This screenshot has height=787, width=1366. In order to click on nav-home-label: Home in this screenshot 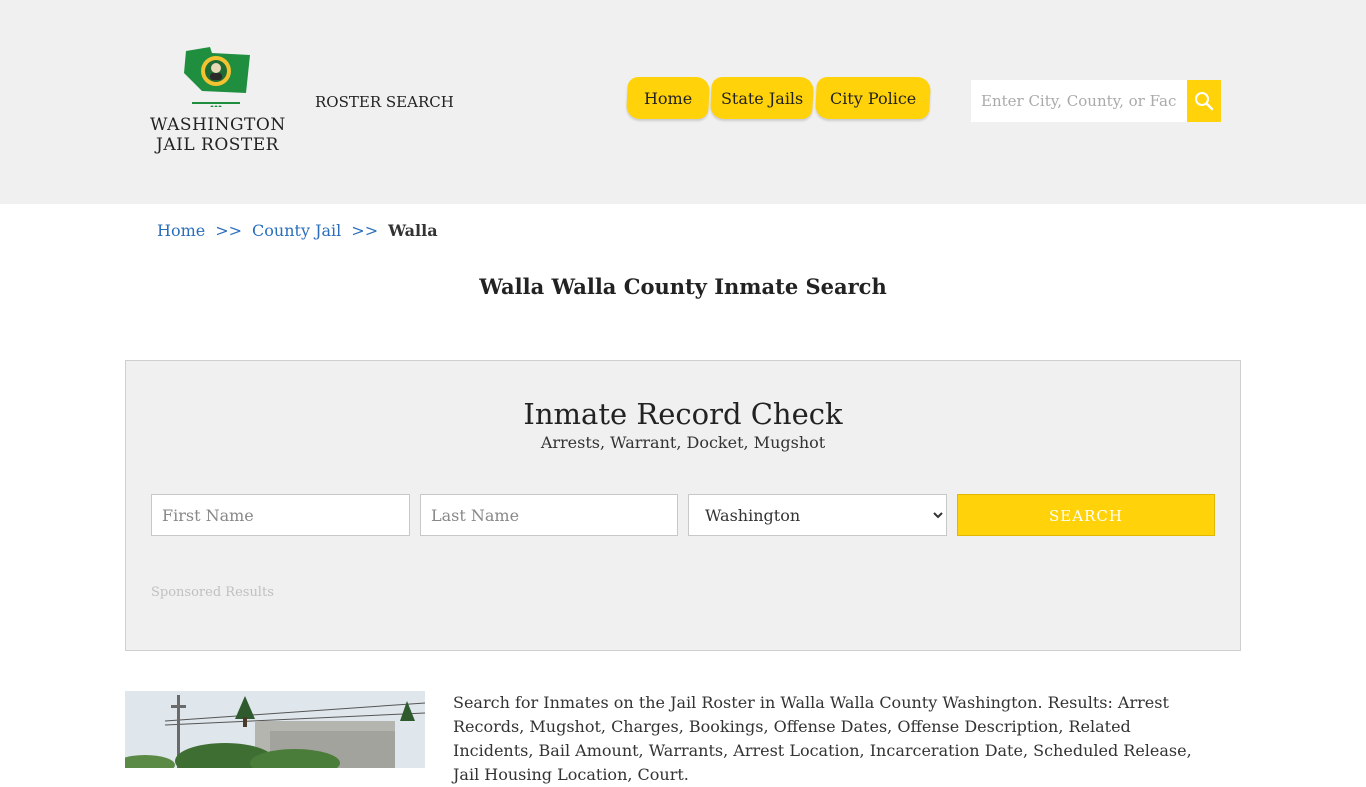, I will do `click(668, 98)`.